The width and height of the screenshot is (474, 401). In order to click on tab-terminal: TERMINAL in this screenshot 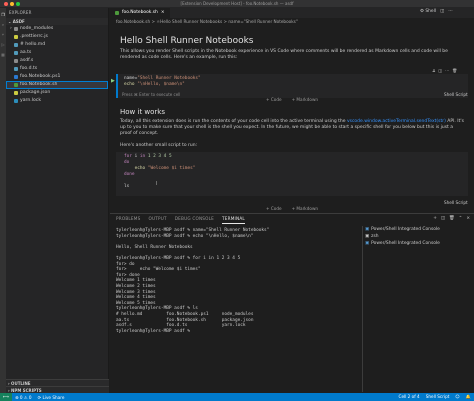, I will do `click(233, 219)`.